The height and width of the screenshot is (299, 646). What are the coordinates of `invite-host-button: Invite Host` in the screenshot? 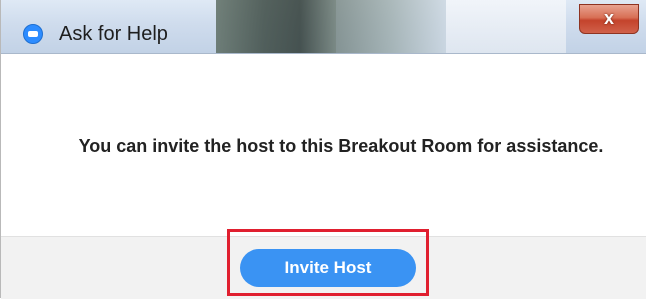 It's located at (328, 268).